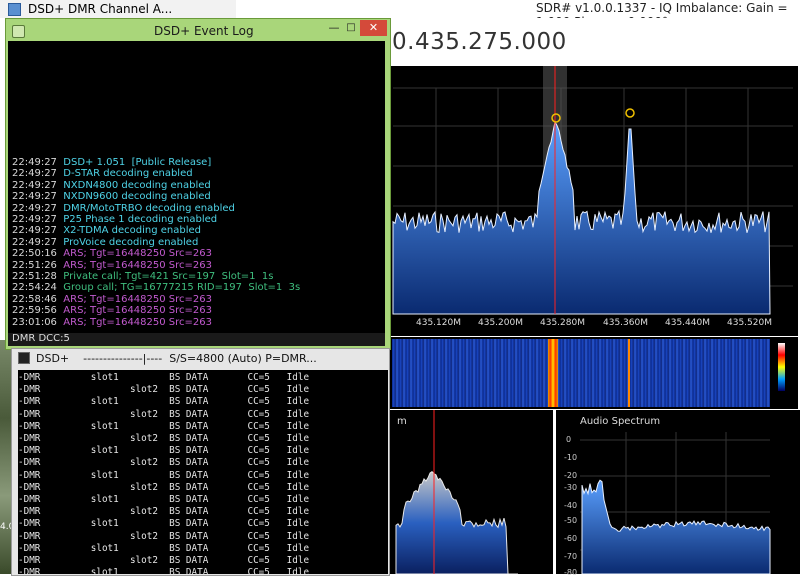  I want to click on vfo-frequency-display: 0.435.275.000, so click(479, 42).